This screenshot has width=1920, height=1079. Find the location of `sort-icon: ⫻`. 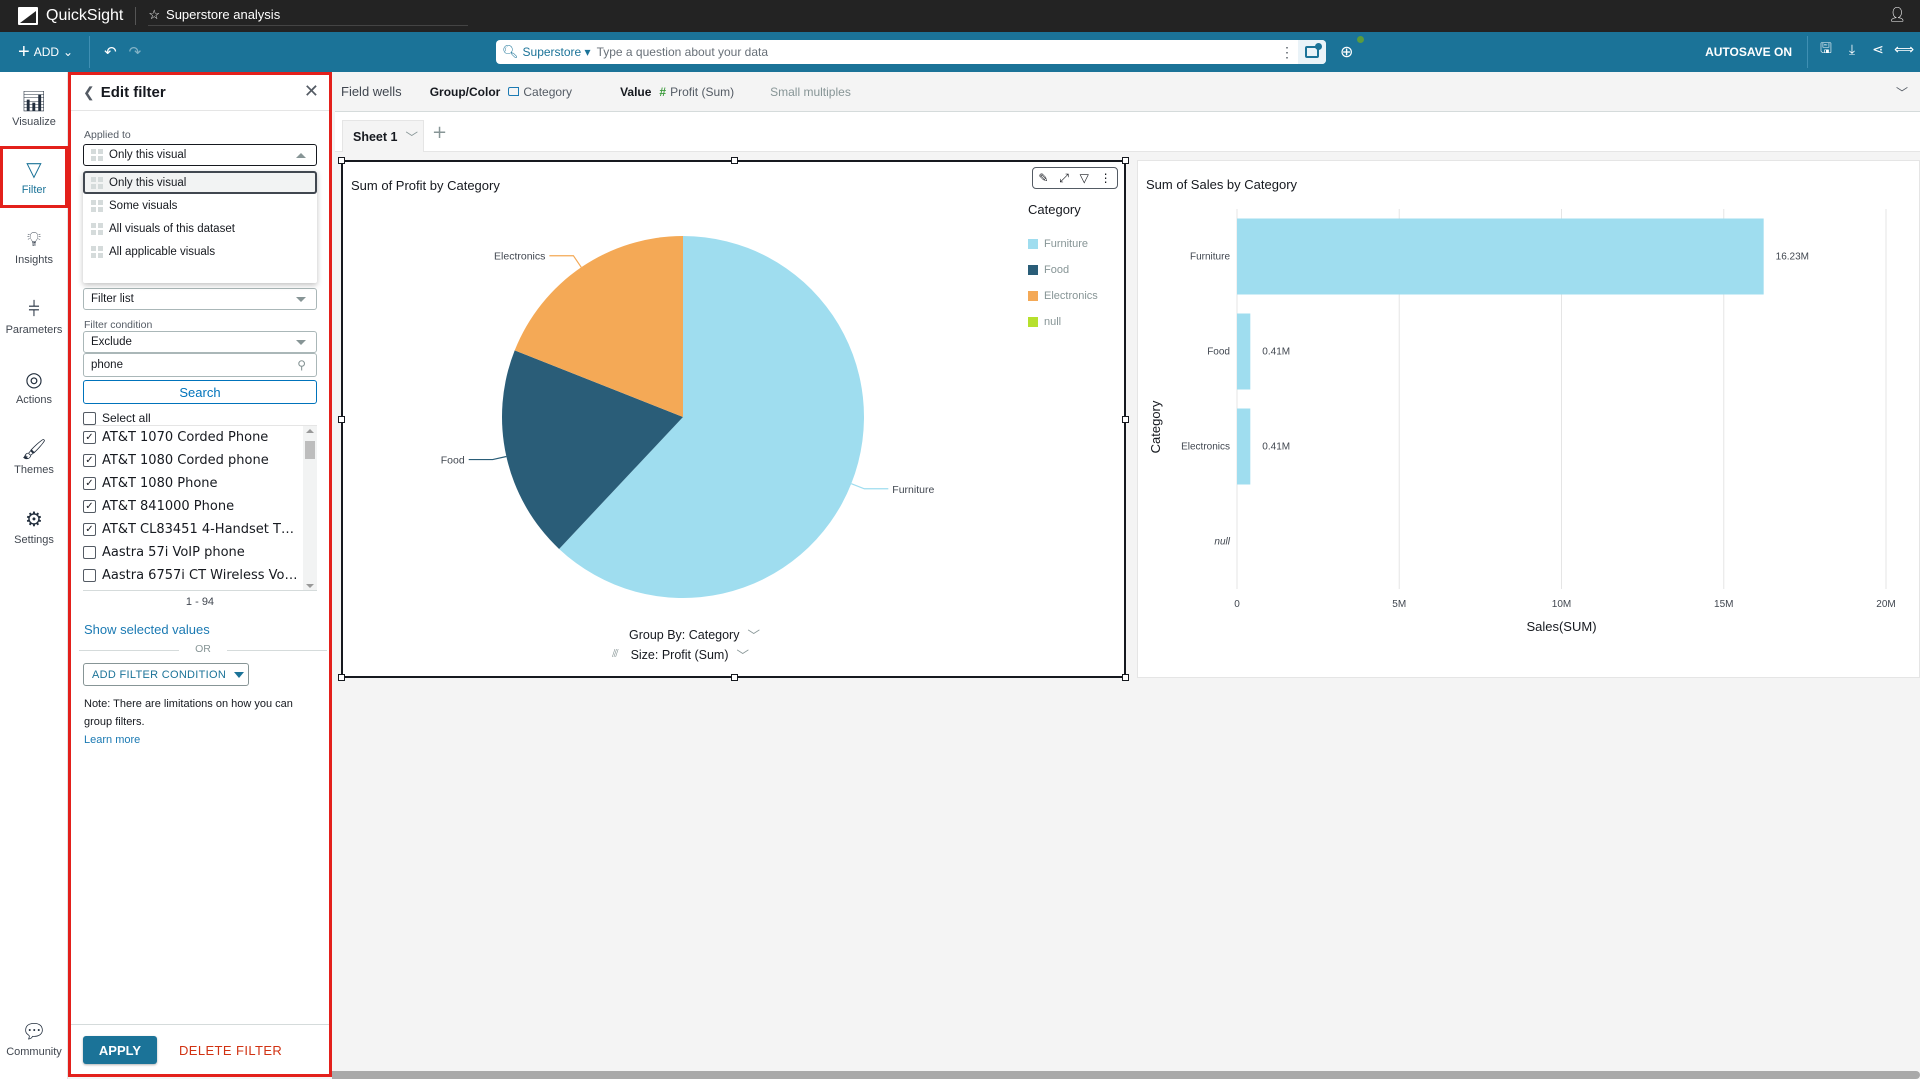

sort-icon: ⫻ is located at coordinates (615, 654).